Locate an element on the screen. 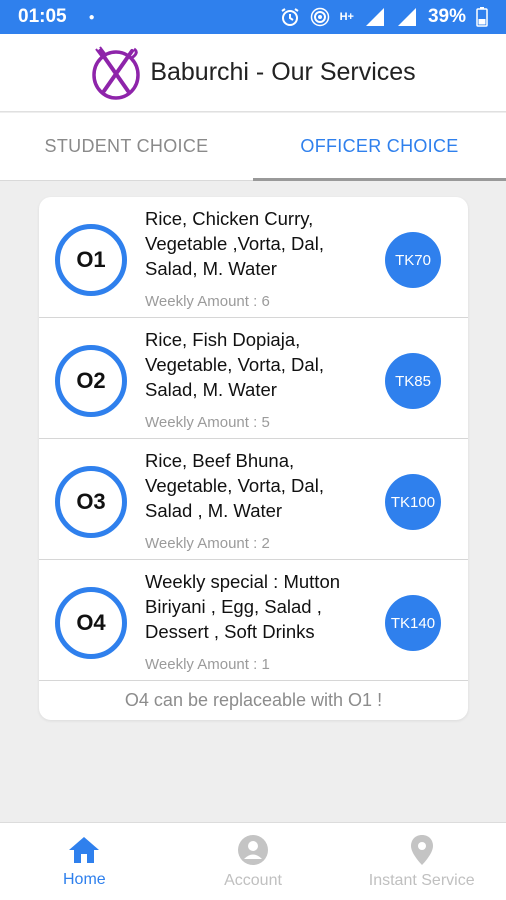 The image size is (506, 900). nav-label: Instant Service is located at coordinates (421, 880).